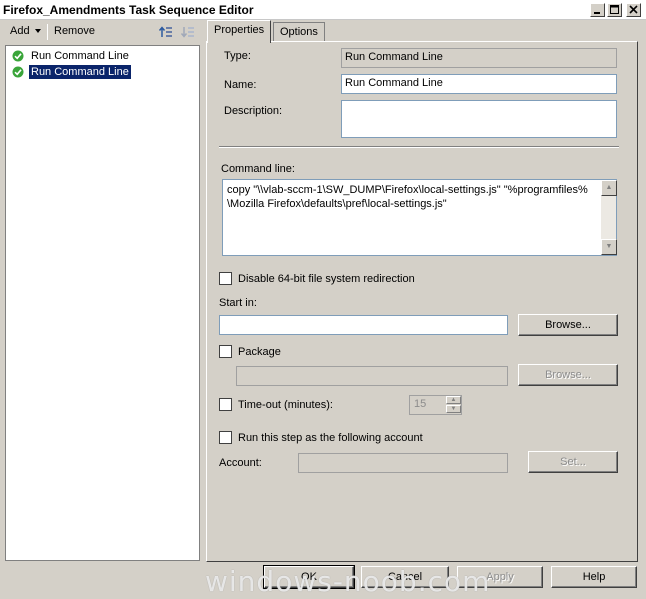 The image size is (646, 599). Describe the element at coordinates (330, 438) in the screenshot. I see `run-as-label: Run this step as the following account` at that location.